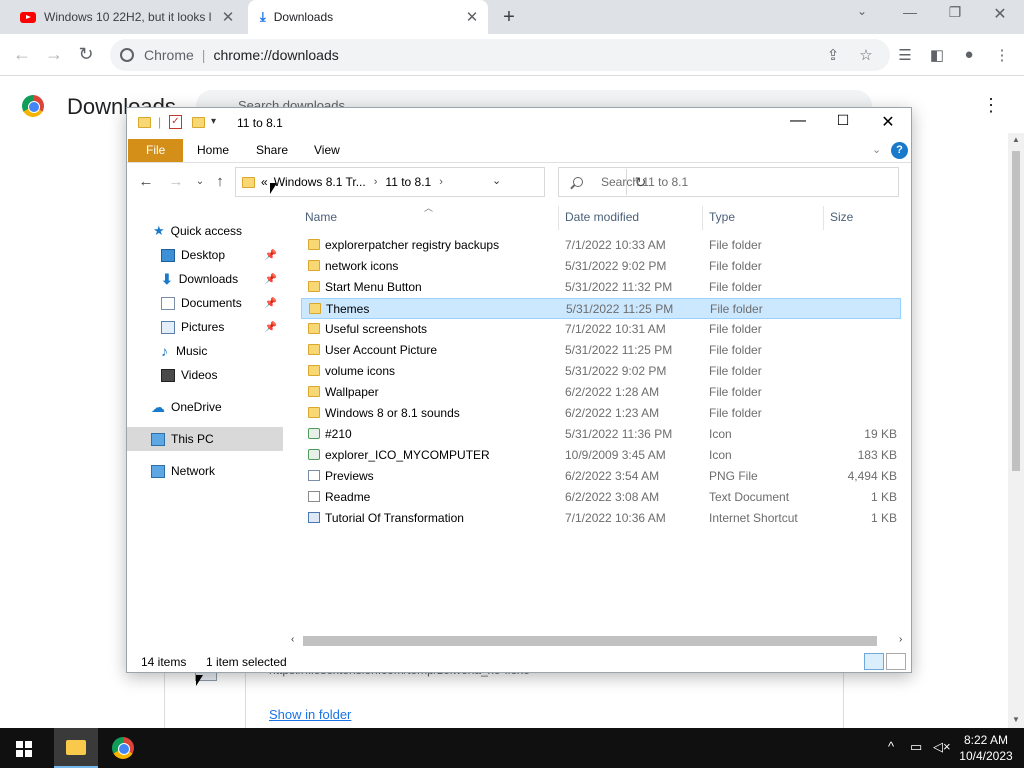 The width and height of the screenshot is (1024, 768). Describe the element at coordinates (601, 476) in the screenshot. I see `file-row: Previews 6/2/2022 3:54 AM PNG File 4,494 KB` at that location.